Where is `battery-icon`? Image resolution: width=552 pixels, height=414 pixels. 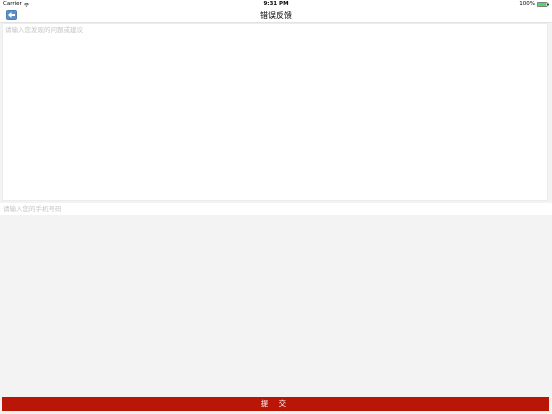 battery-icon is located at coordinates (543, 4).